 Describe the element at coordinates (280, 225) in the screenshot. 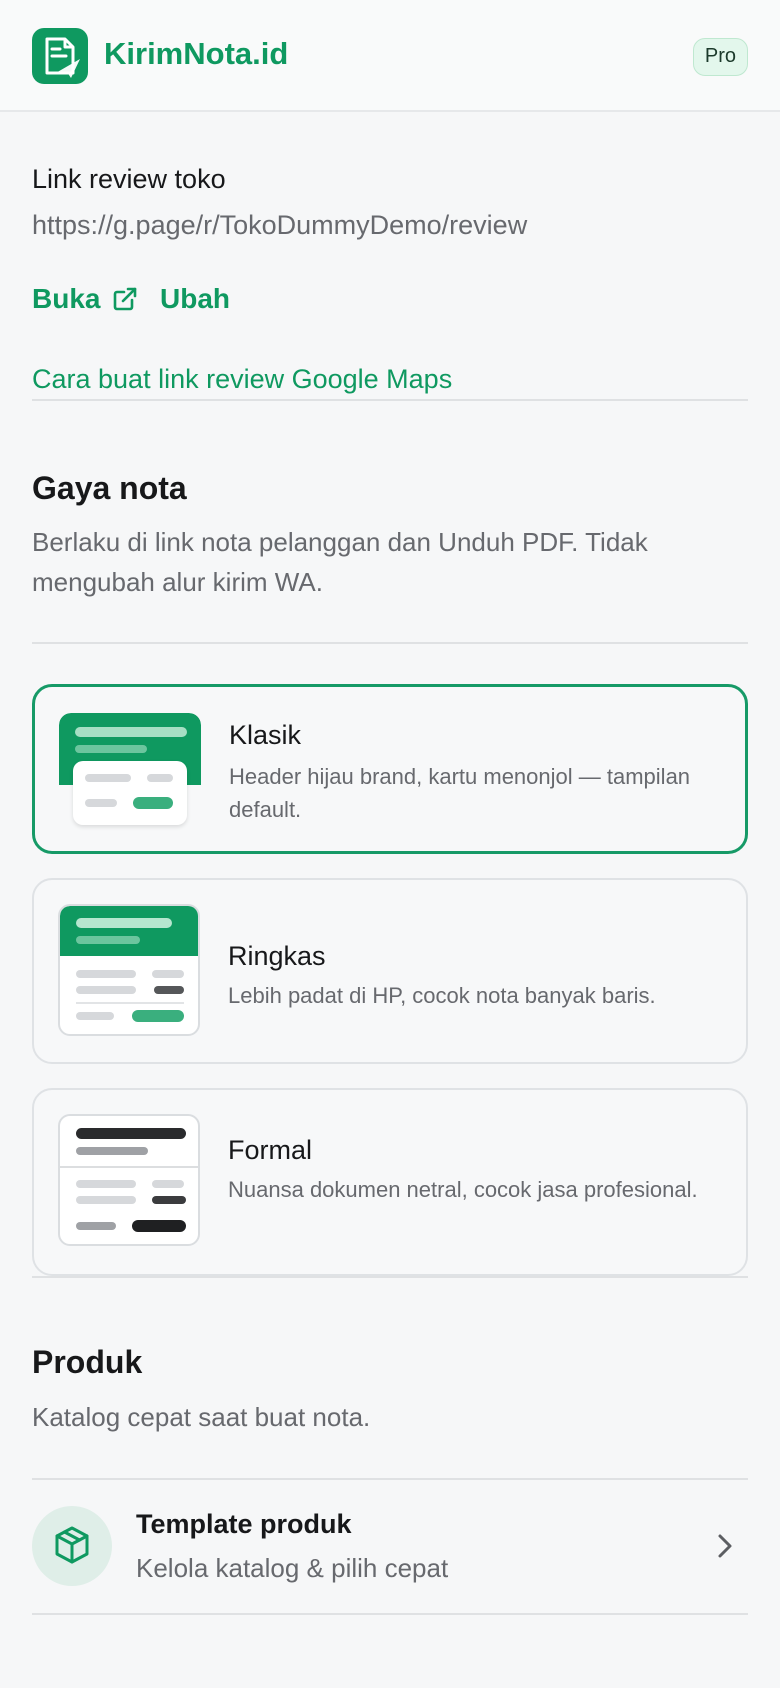

I see `review-link-url: https://g.page/r/TokoDummyDemo/review` at that location.